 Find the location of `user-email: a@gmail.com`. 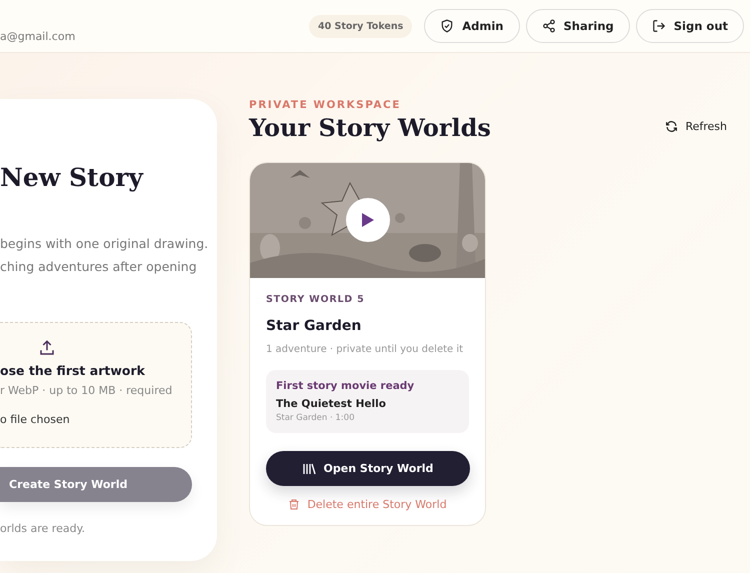

user-email: a@gmail.com is located at coordinates (38, 36).